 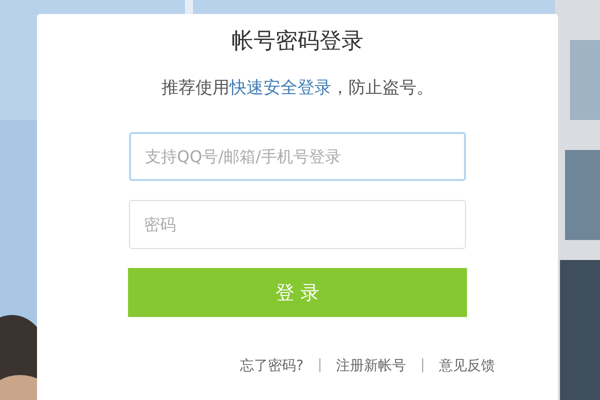 I want to click on footer-link: 意见反馈, so click(x=466, y=366).